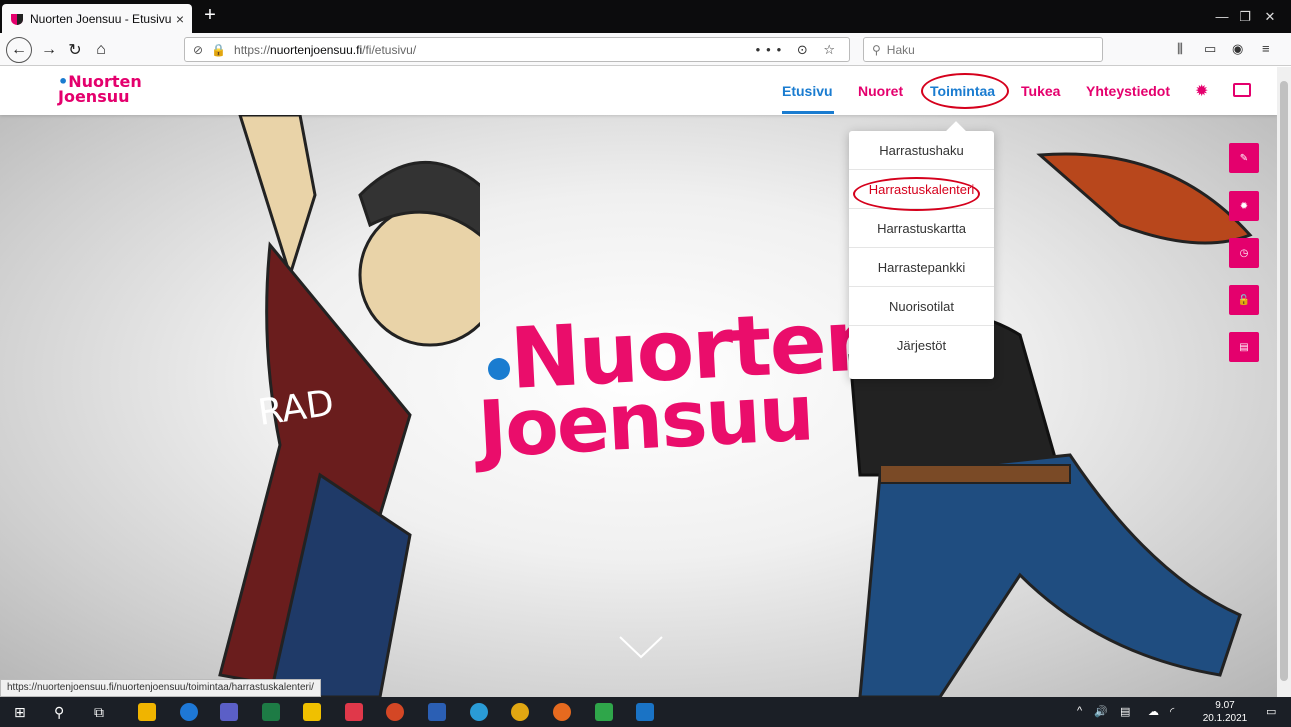  I want to click on chrome-icon, so click(520, 712).